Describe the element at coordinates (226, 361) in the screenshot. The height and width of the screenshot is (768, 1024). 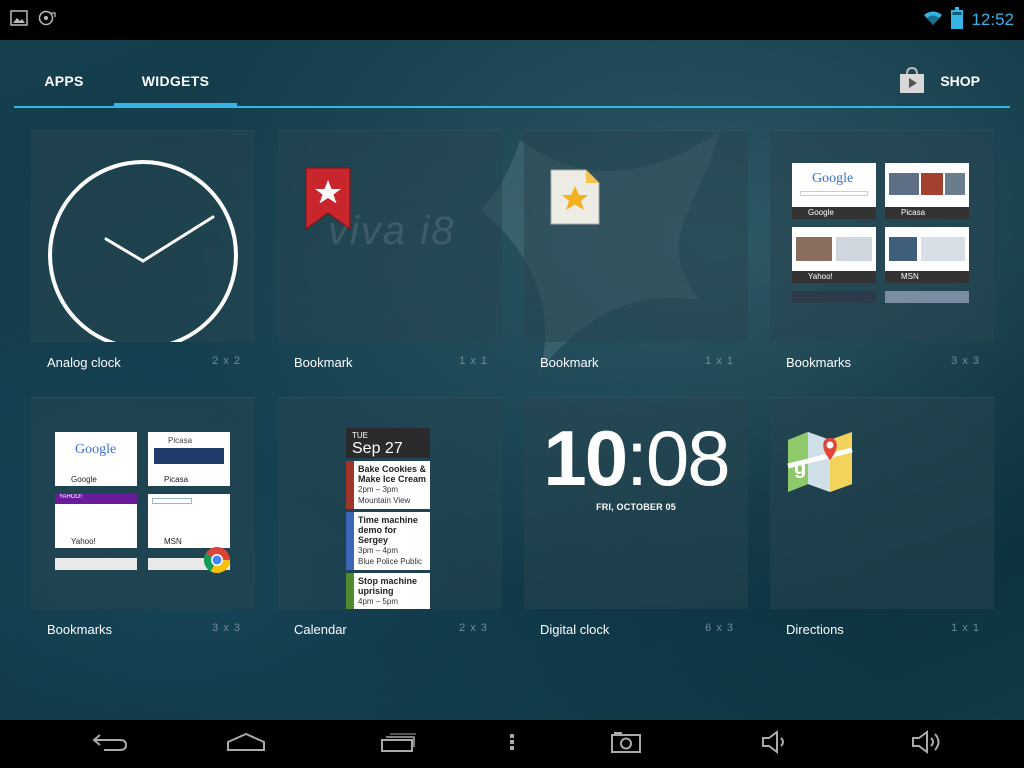
I see `widget-dimensions: 2 x 2` at that location.